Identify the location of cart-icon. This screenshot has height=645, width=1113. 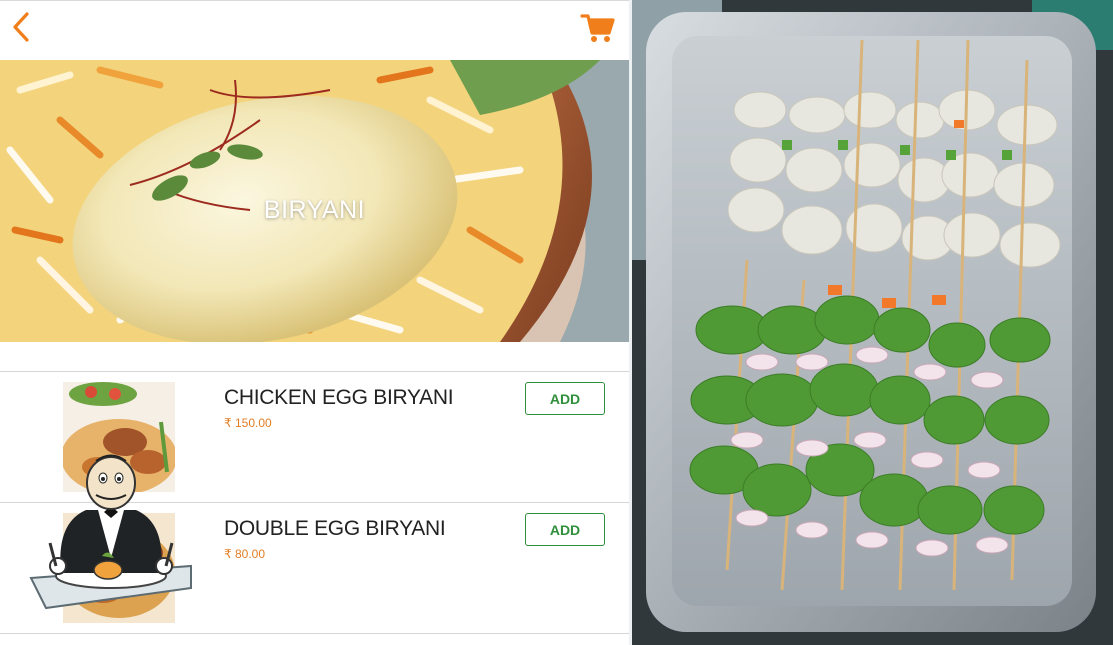
(597, 28).